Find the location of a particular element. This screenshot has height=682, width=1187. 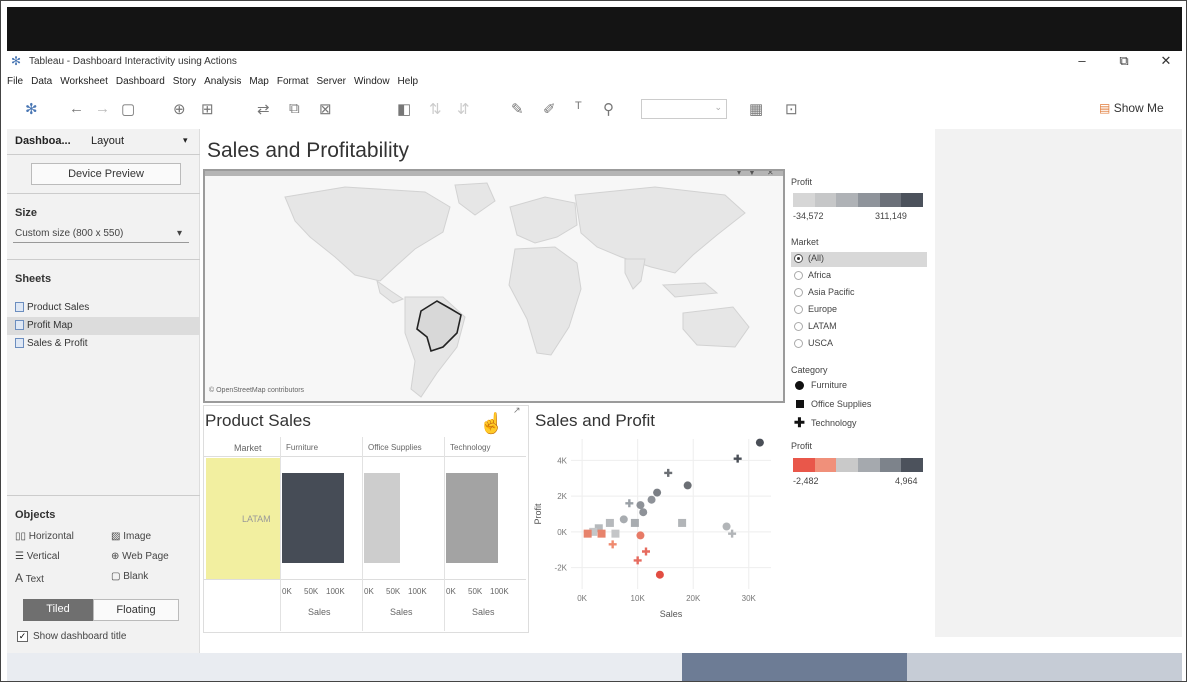

menu-server: Server is located at coordinates (331, 81).